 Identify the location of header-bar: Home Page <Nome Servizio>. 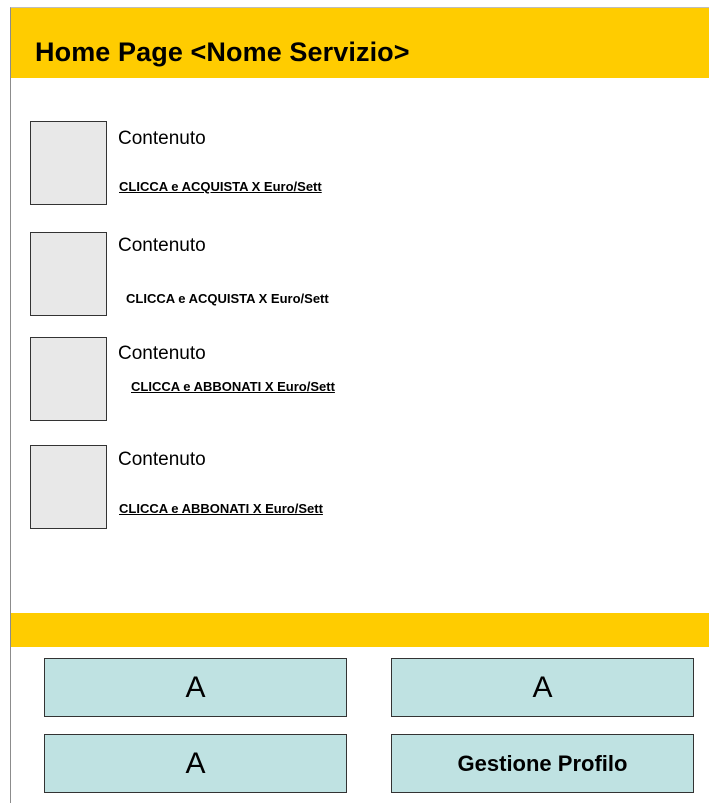
(360, 43).